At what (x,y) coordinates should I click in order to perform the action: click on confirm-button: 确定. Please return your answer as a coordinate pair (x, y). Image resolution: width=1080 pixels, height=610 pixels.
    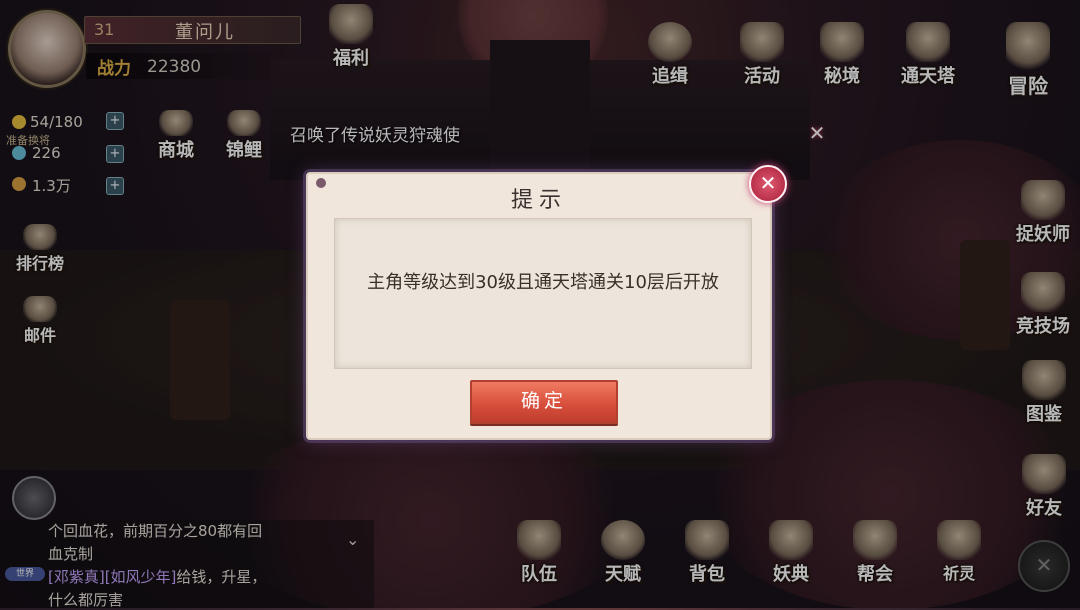
    Looking at the image, I should click on (544, 402).